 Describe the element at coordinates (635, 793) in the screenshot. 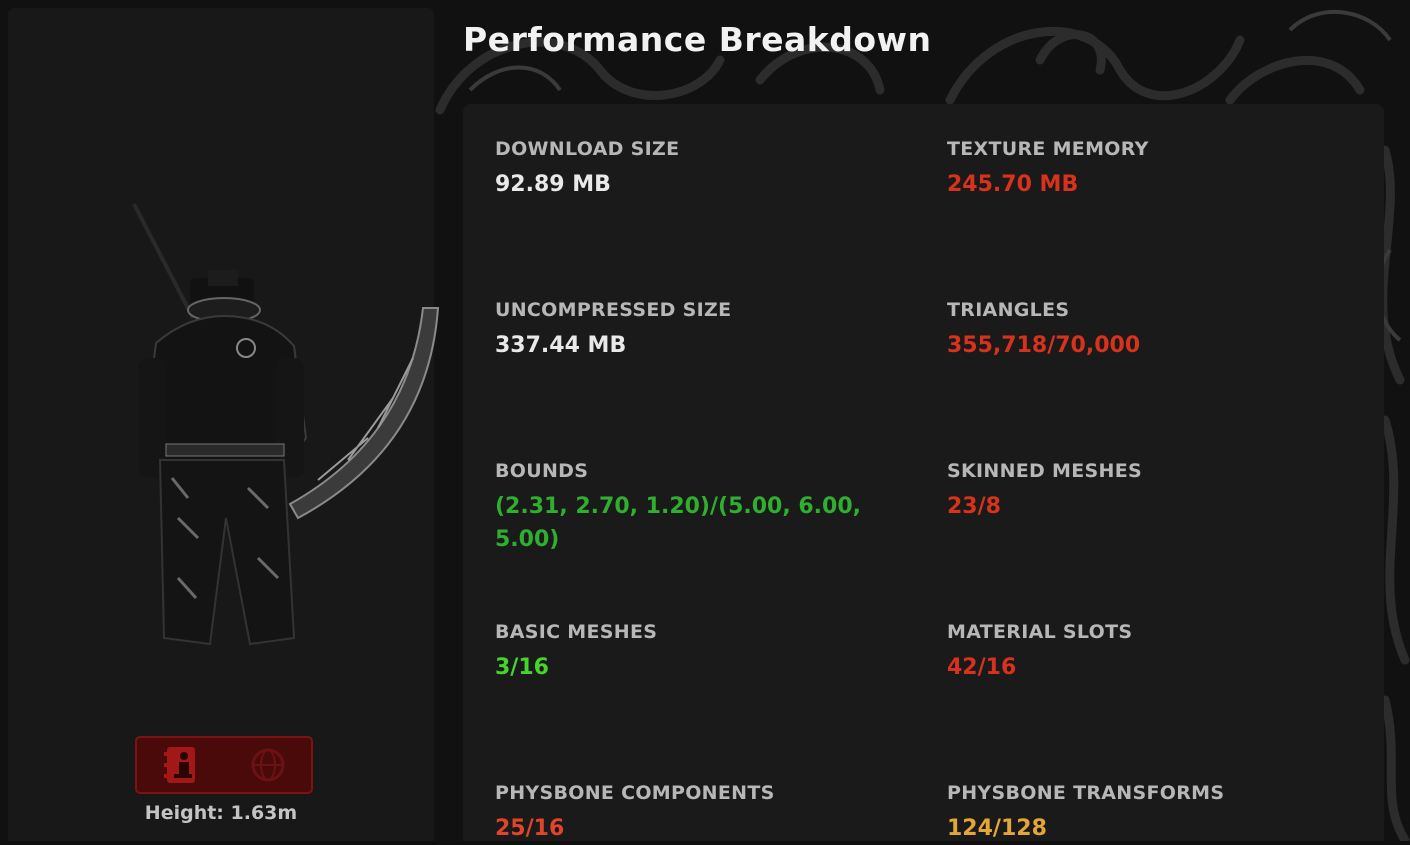

I see `stat-label: PHYSBONE COMPONENTS` at that location.